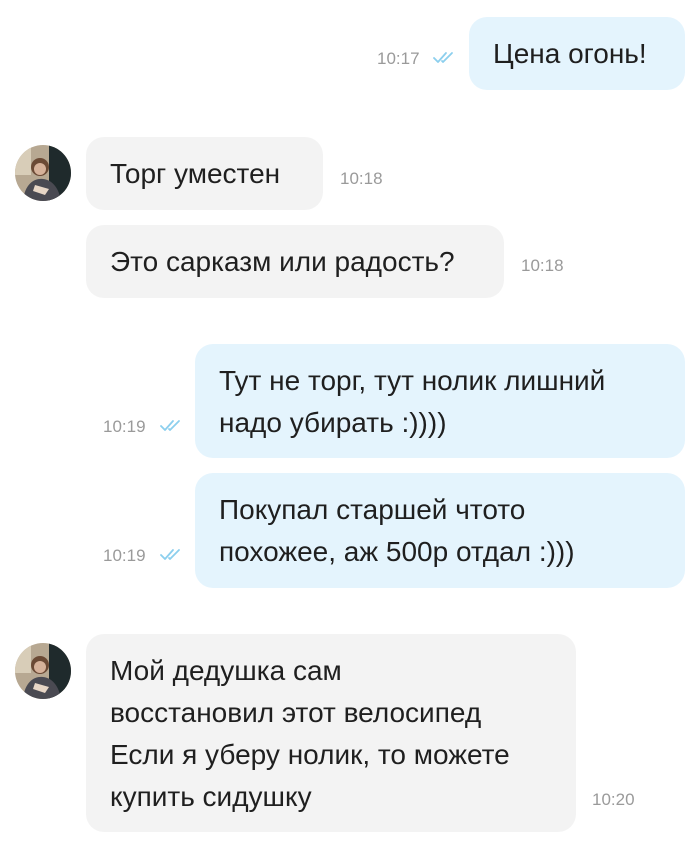 The height and width of the screenshot is (863, 700). Describe the element at coordinates (398, 58) in the screenshot. I see `message-time: 10:17` at that location.